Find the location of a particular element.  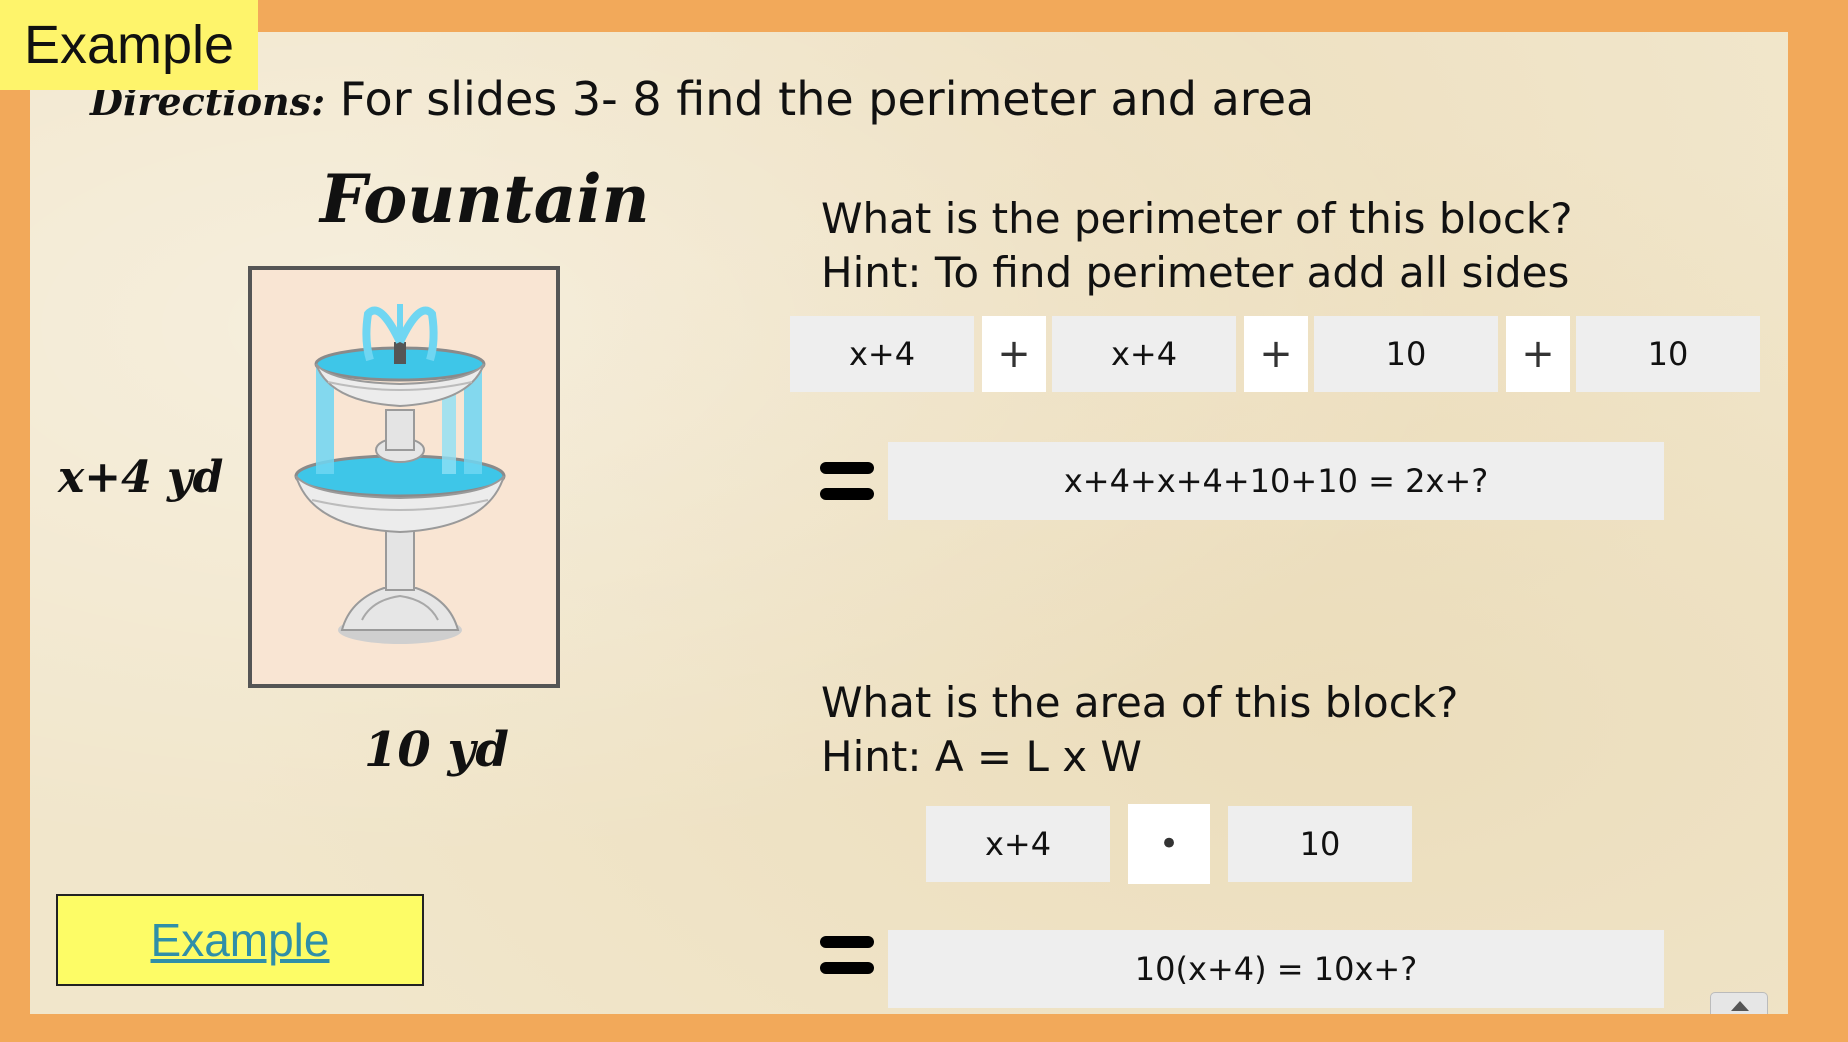

fountain-image-frame is located at coordinates (404, 477).